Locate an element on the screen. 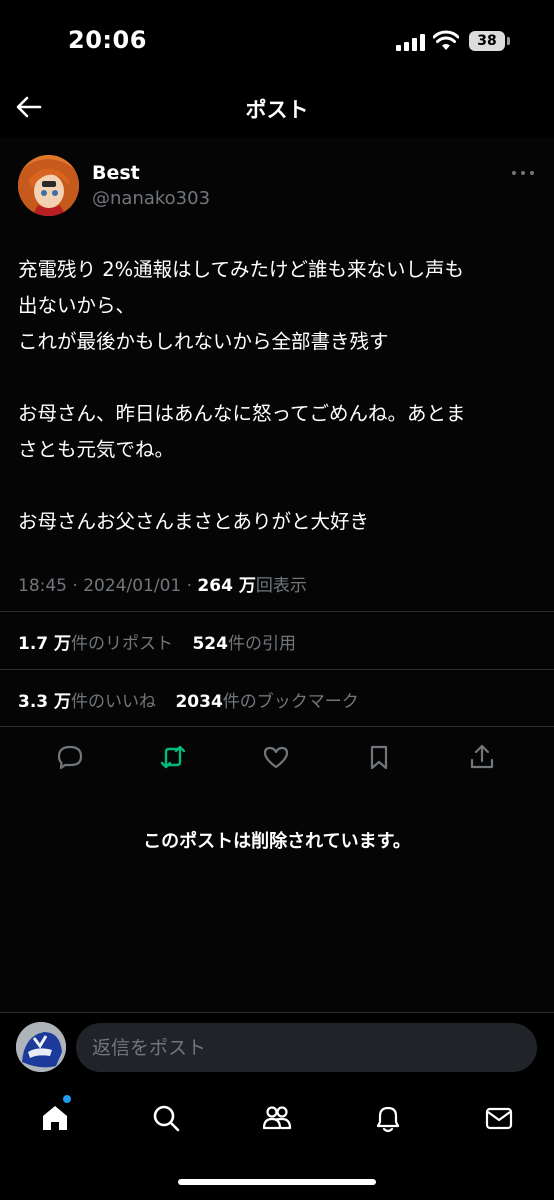 The image size is (554, 1200). quotes-stat: 524件の引用 is located at coordinates (244, 644).